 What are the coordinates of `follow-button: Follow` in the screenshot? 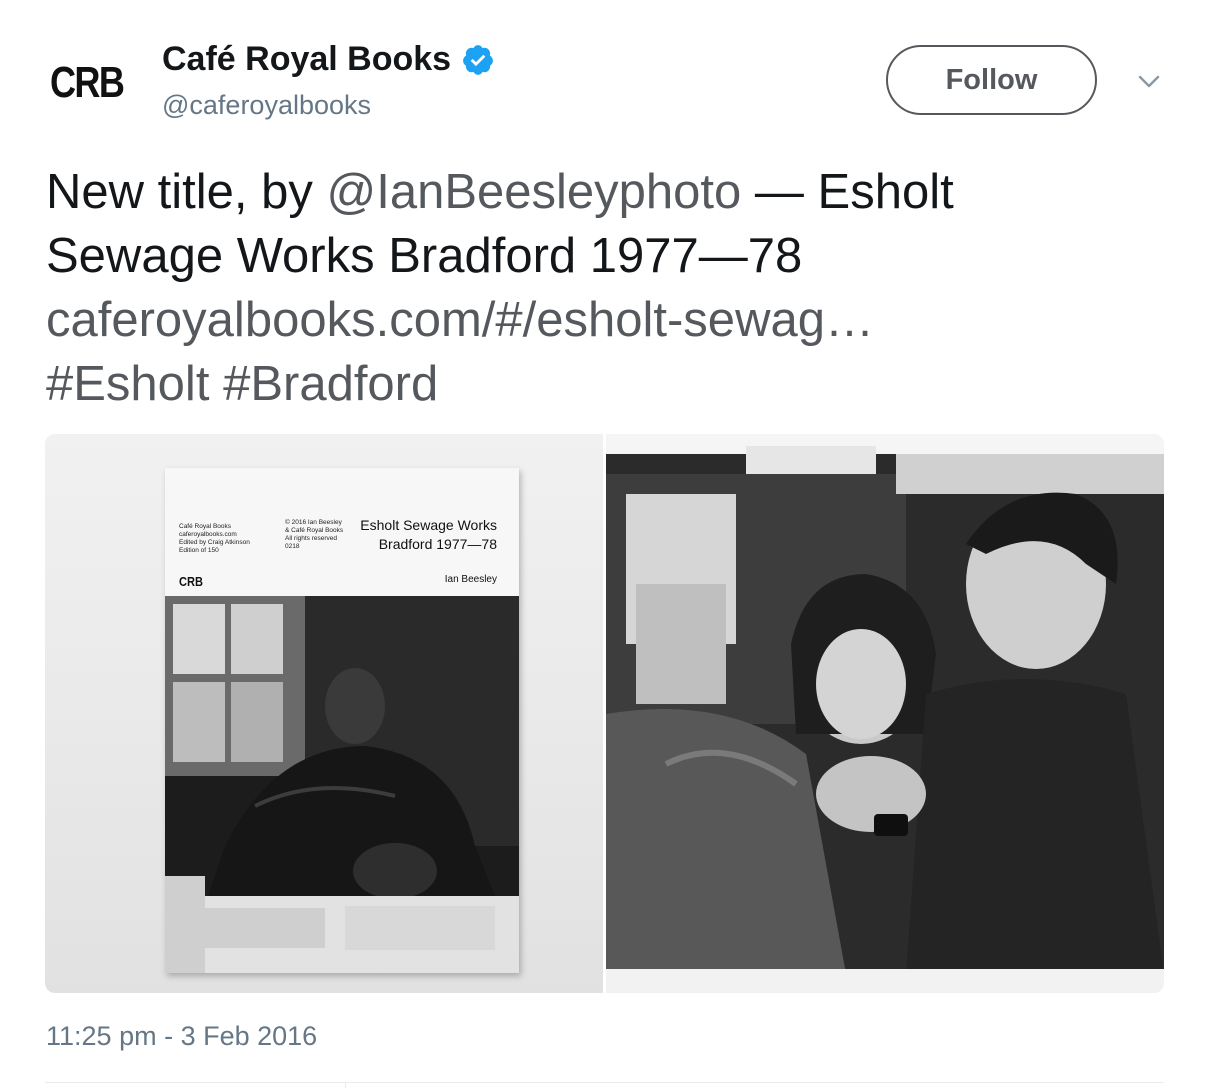 It's located at (991, 80).